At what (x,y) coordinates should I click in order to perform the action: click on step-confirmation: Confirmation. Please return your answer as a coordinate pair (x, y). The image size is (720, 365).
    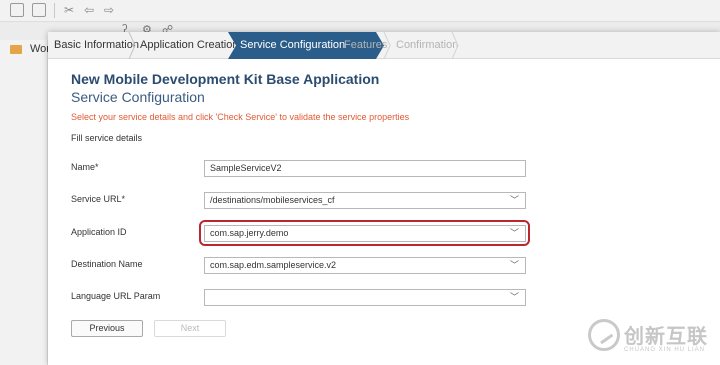
    Looking at the image, I should click on (424, 45).